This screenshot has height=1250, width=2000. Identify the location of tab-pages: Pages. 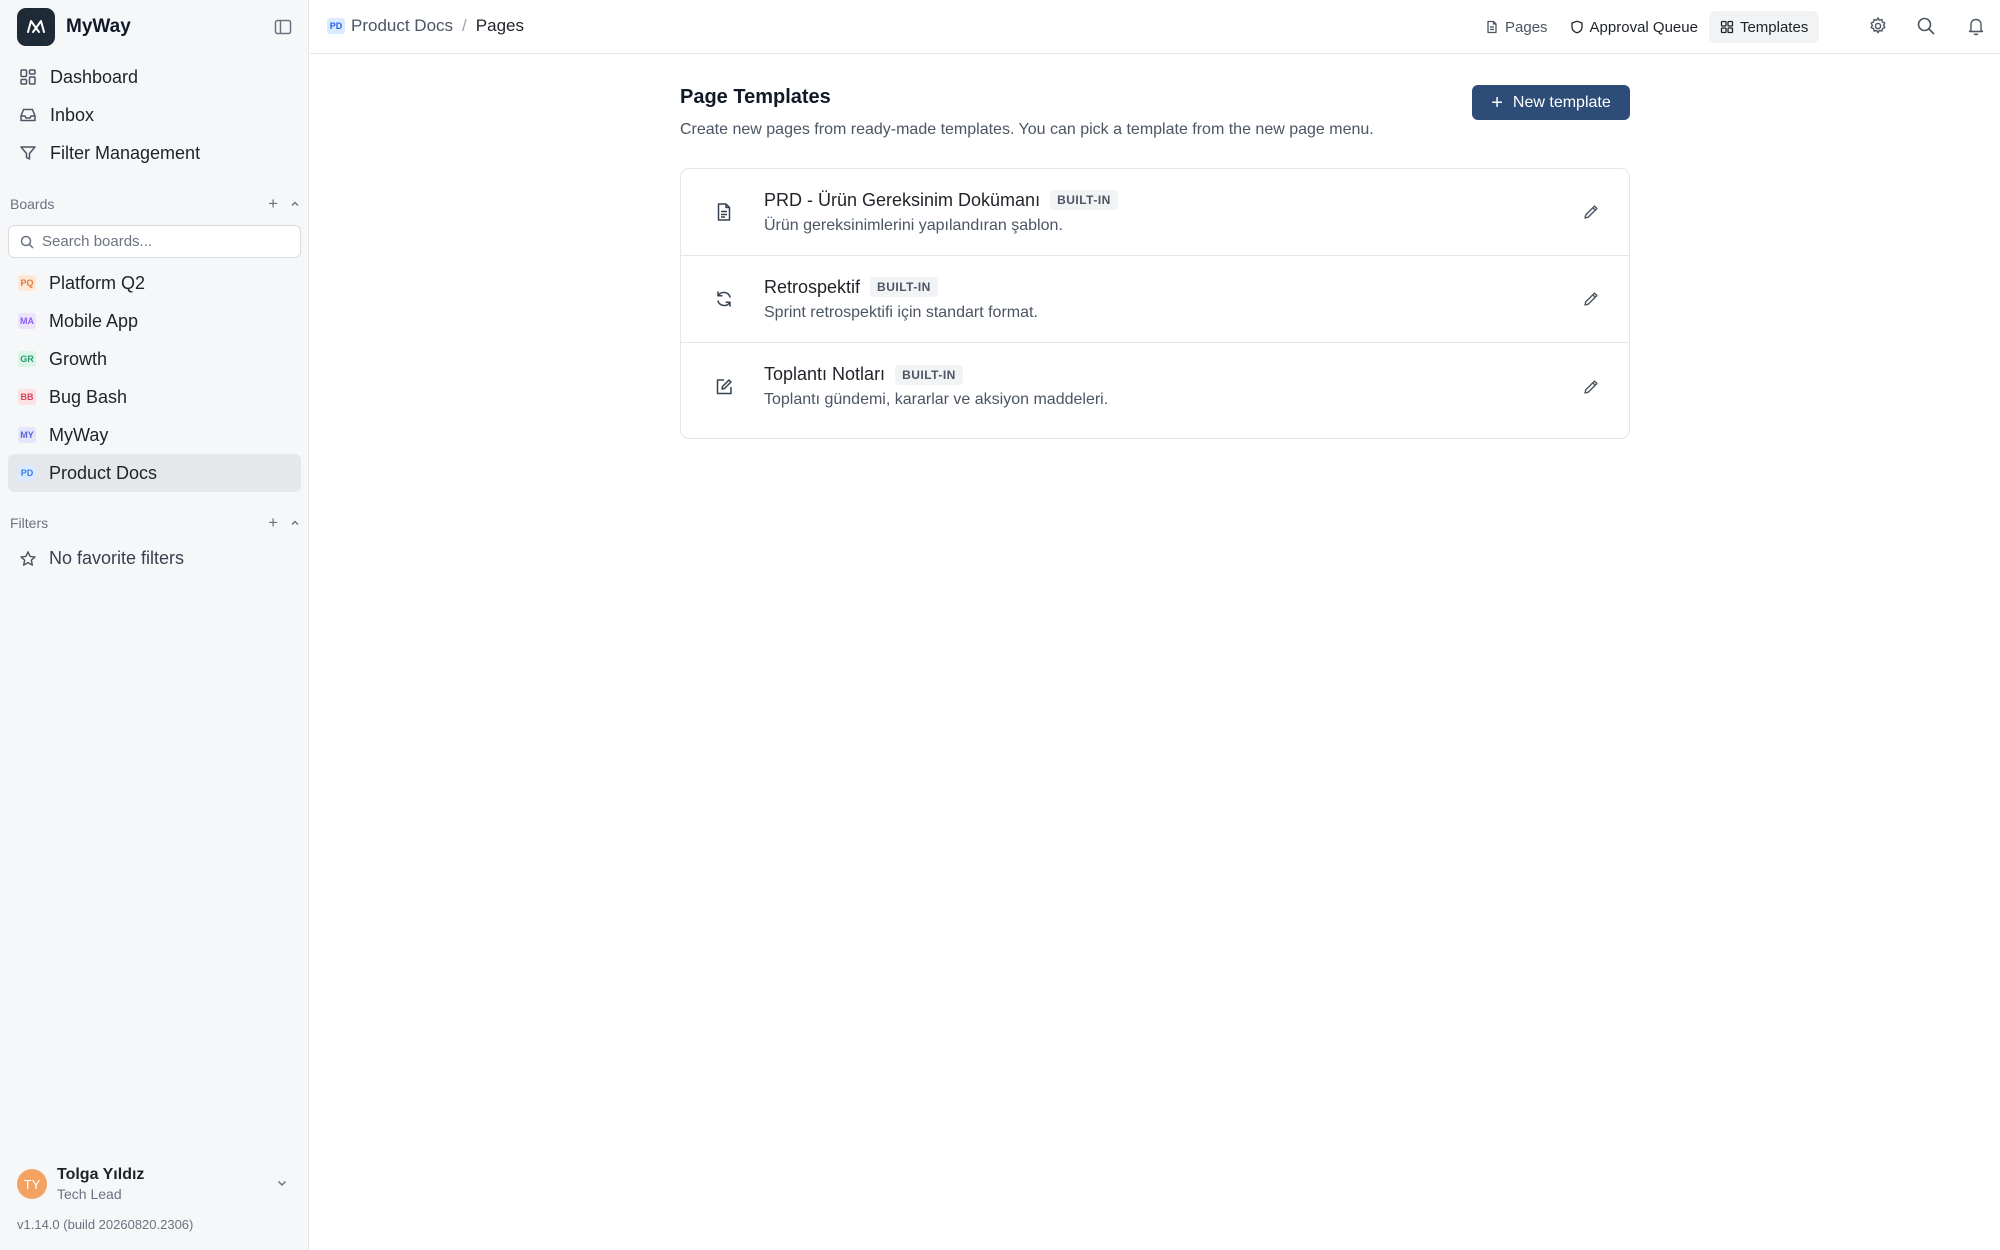
(1516, 27).